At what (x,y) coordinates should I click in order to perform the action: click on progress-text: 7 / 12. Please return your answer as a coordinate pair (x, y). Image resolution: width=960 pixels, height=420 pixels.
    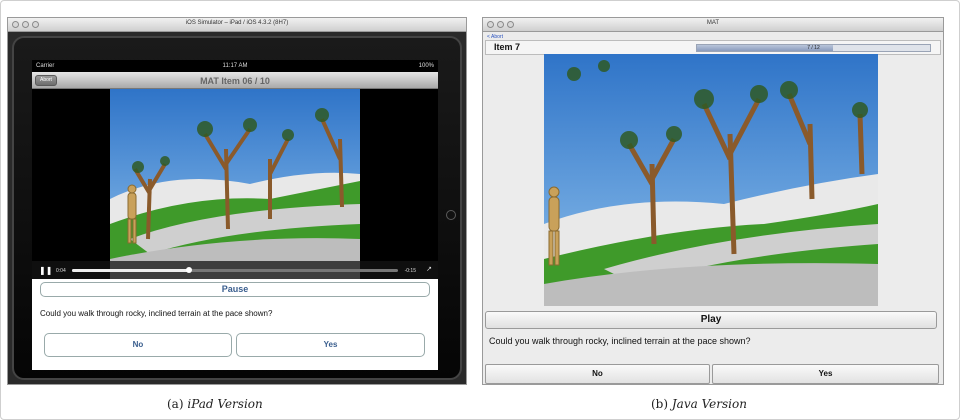
    Looking at the image, I should click on (813, 48).